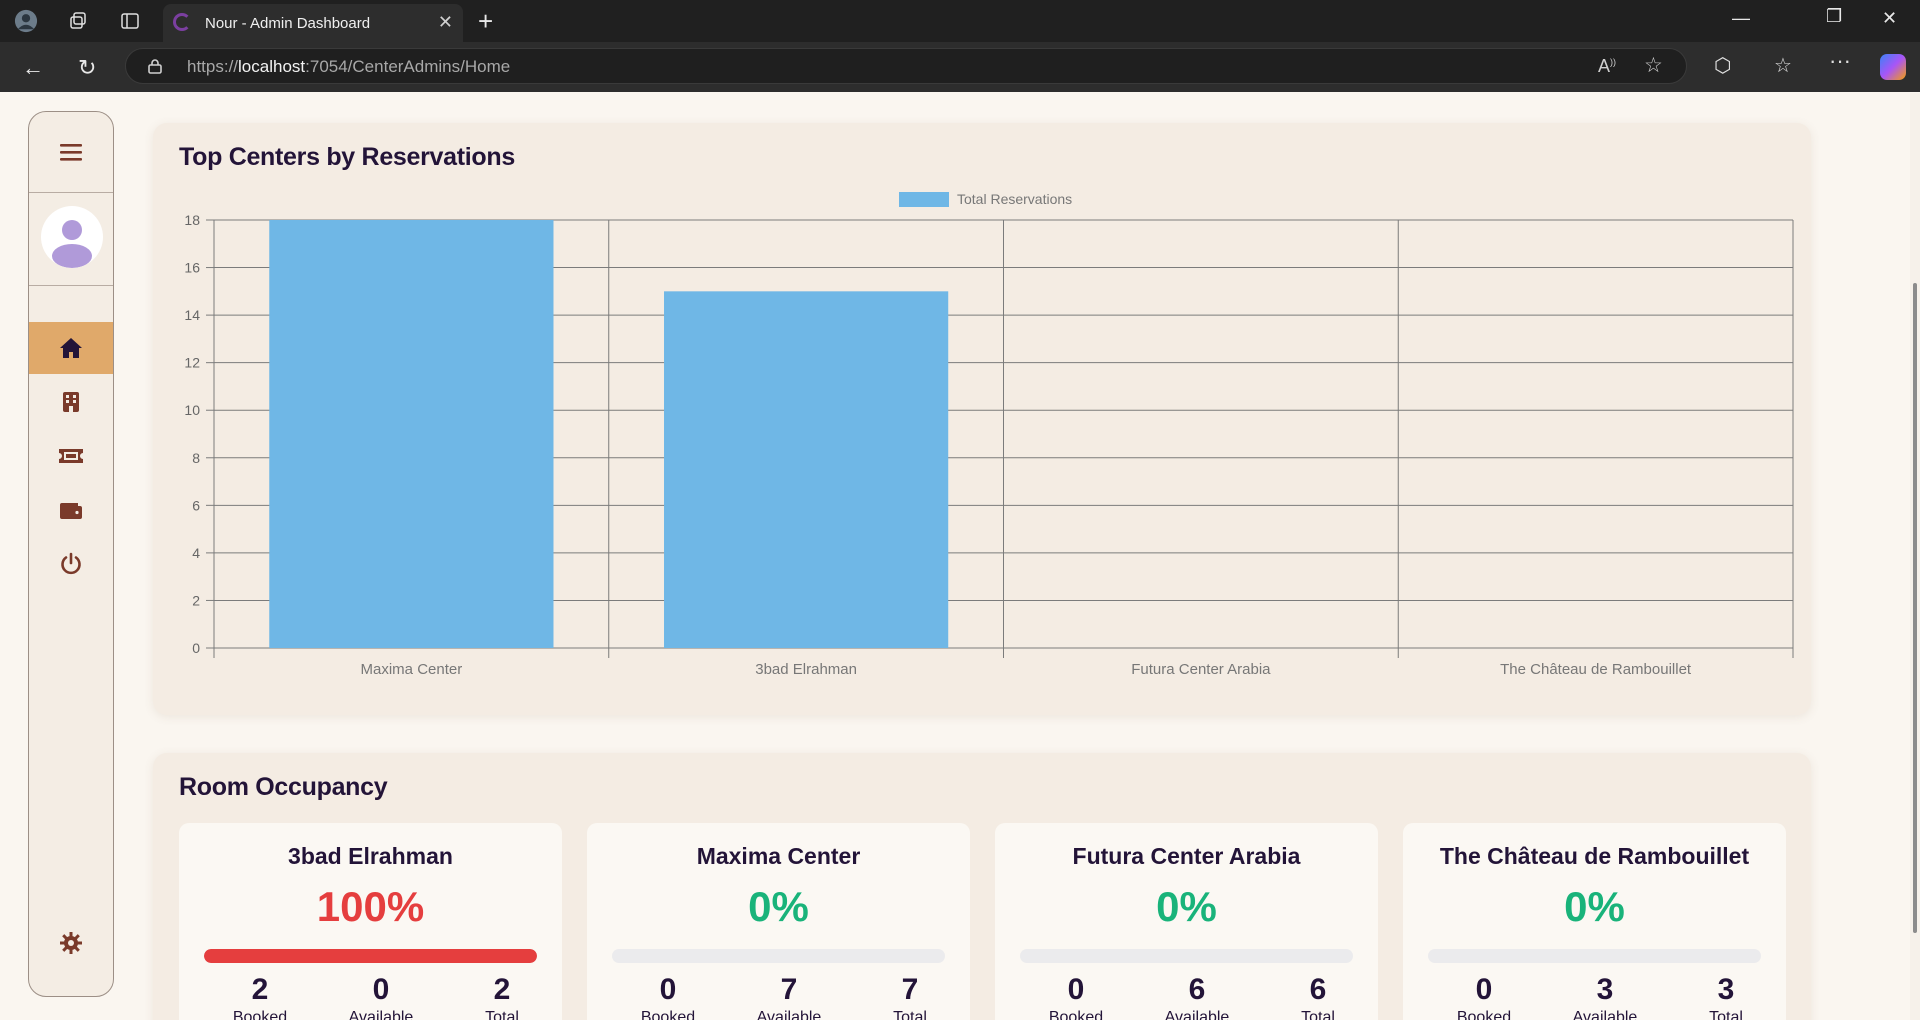 Image resolution: width=1920 pixels, height=1020 pixels. I want to click on sidebar-item-home, so click(71, 348).